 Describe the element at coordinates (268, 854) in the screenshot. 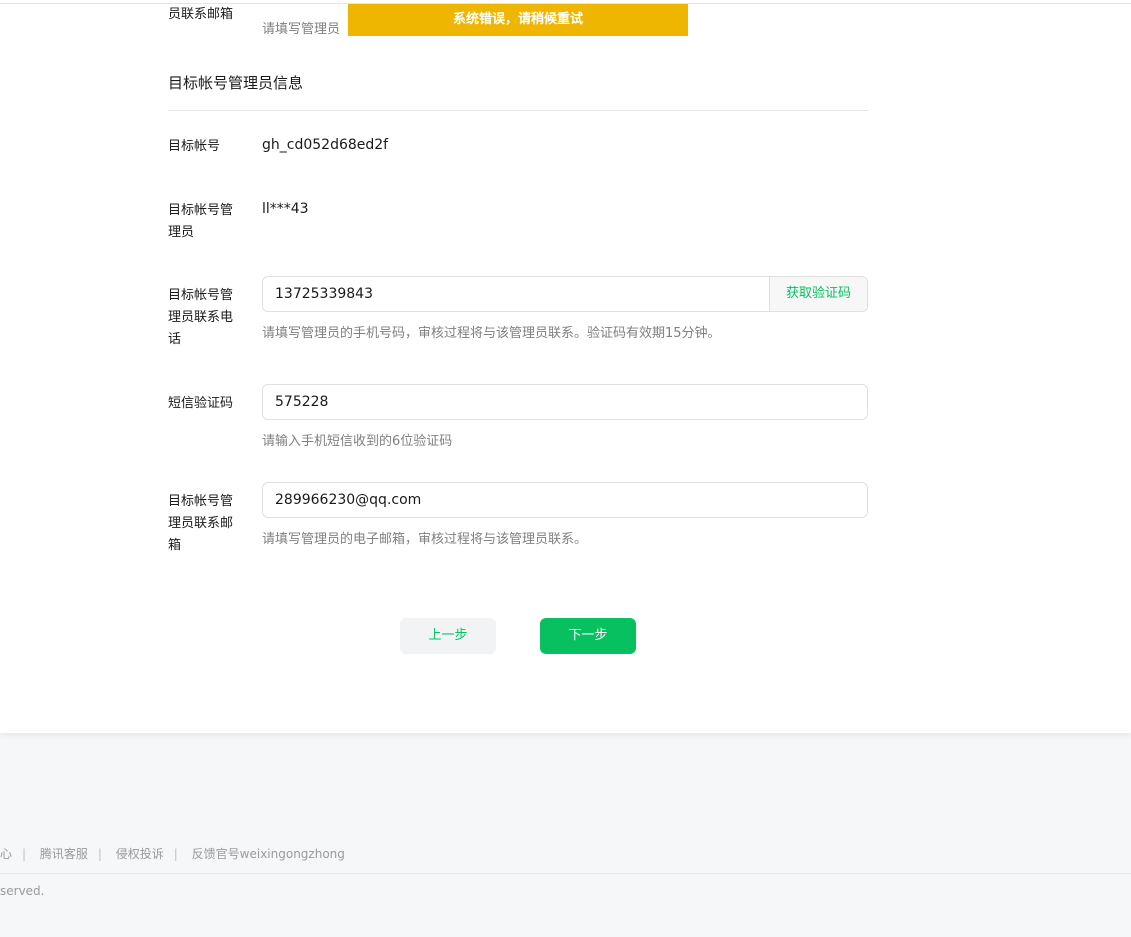

I see `footer-link-feedback: 反馈官号weixingongzhong` at that location.